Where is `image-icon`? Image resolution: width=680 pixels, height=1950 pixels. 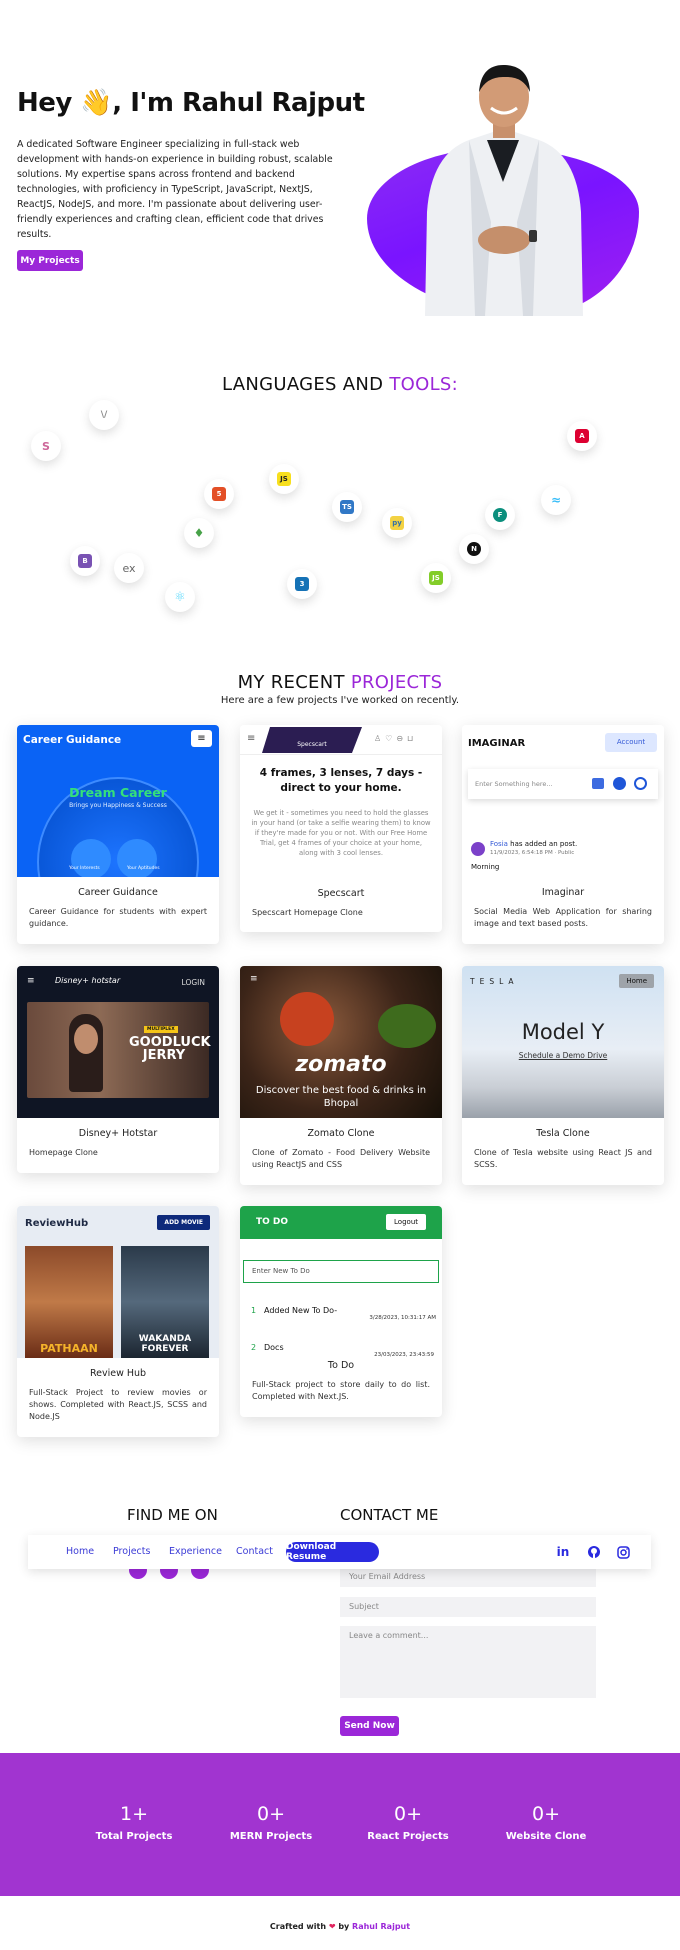
image-icon is located at coordinates (598, 783).